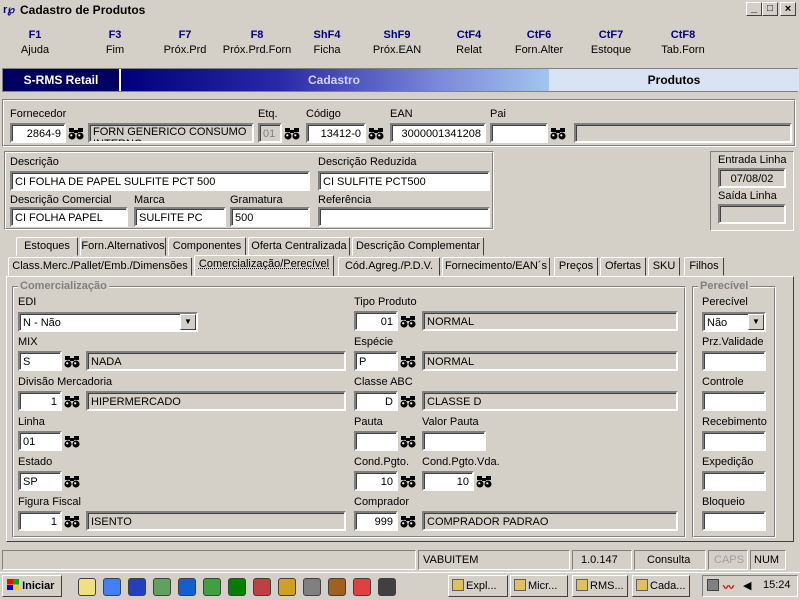 The height and width of the screenshot is (600, 800). Describe the element at coordinates (376, 133) in the screenshot. I see `codigo-search-icon` at that location.